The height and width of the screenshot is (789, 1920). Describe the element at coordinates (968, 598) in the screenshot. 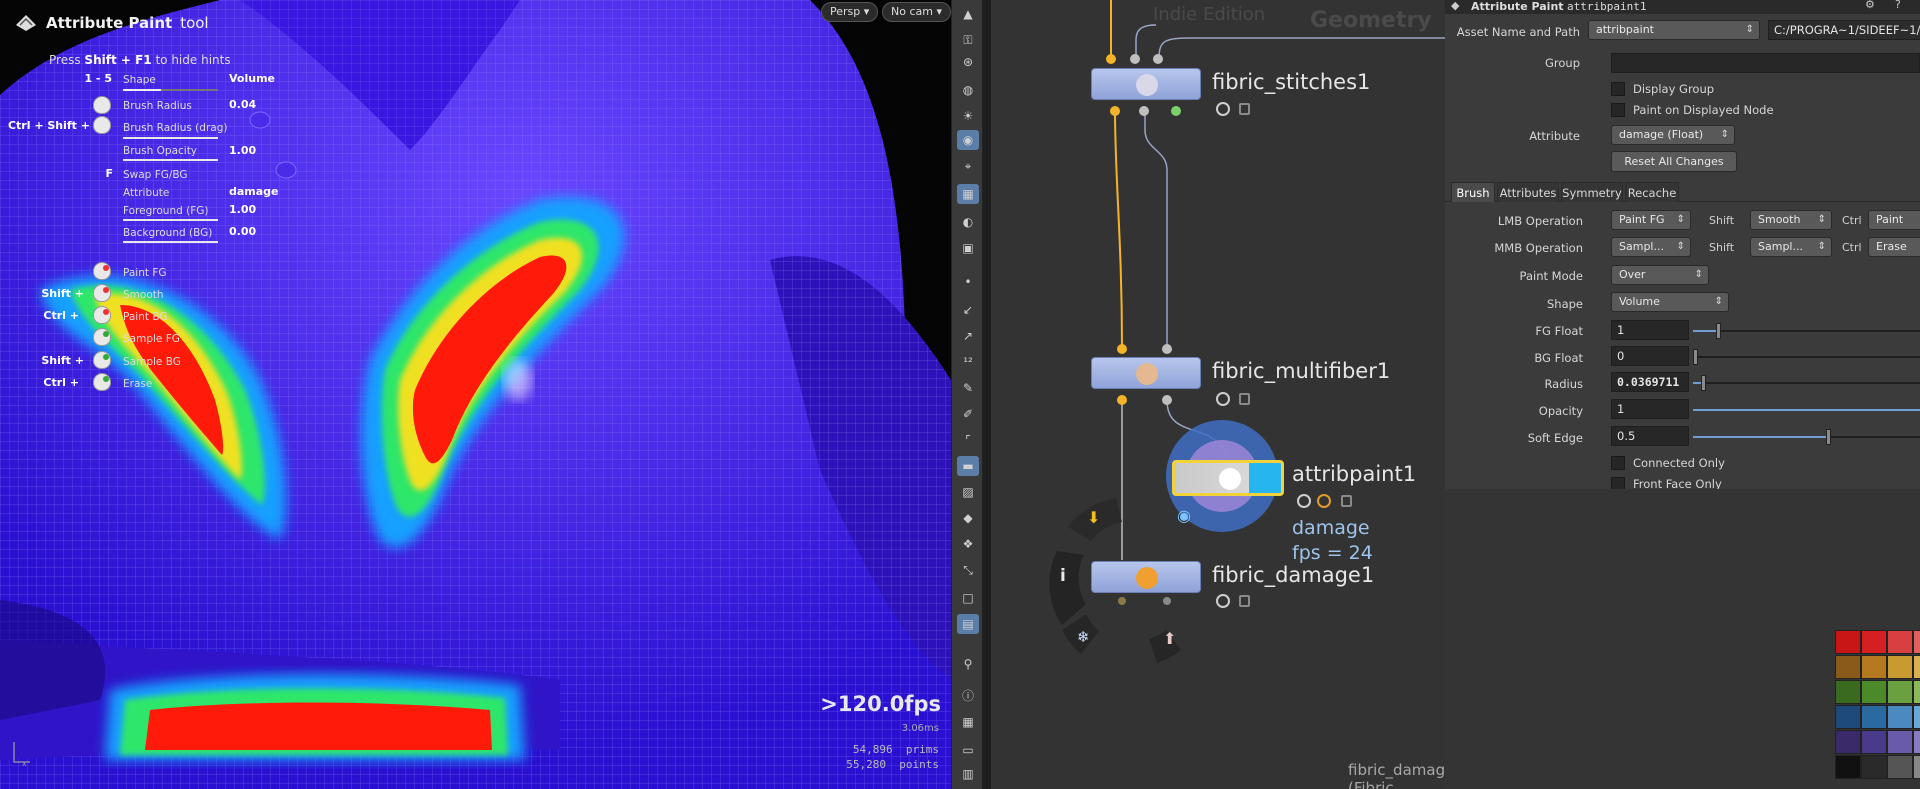

I see `square-icon: □` at that location.